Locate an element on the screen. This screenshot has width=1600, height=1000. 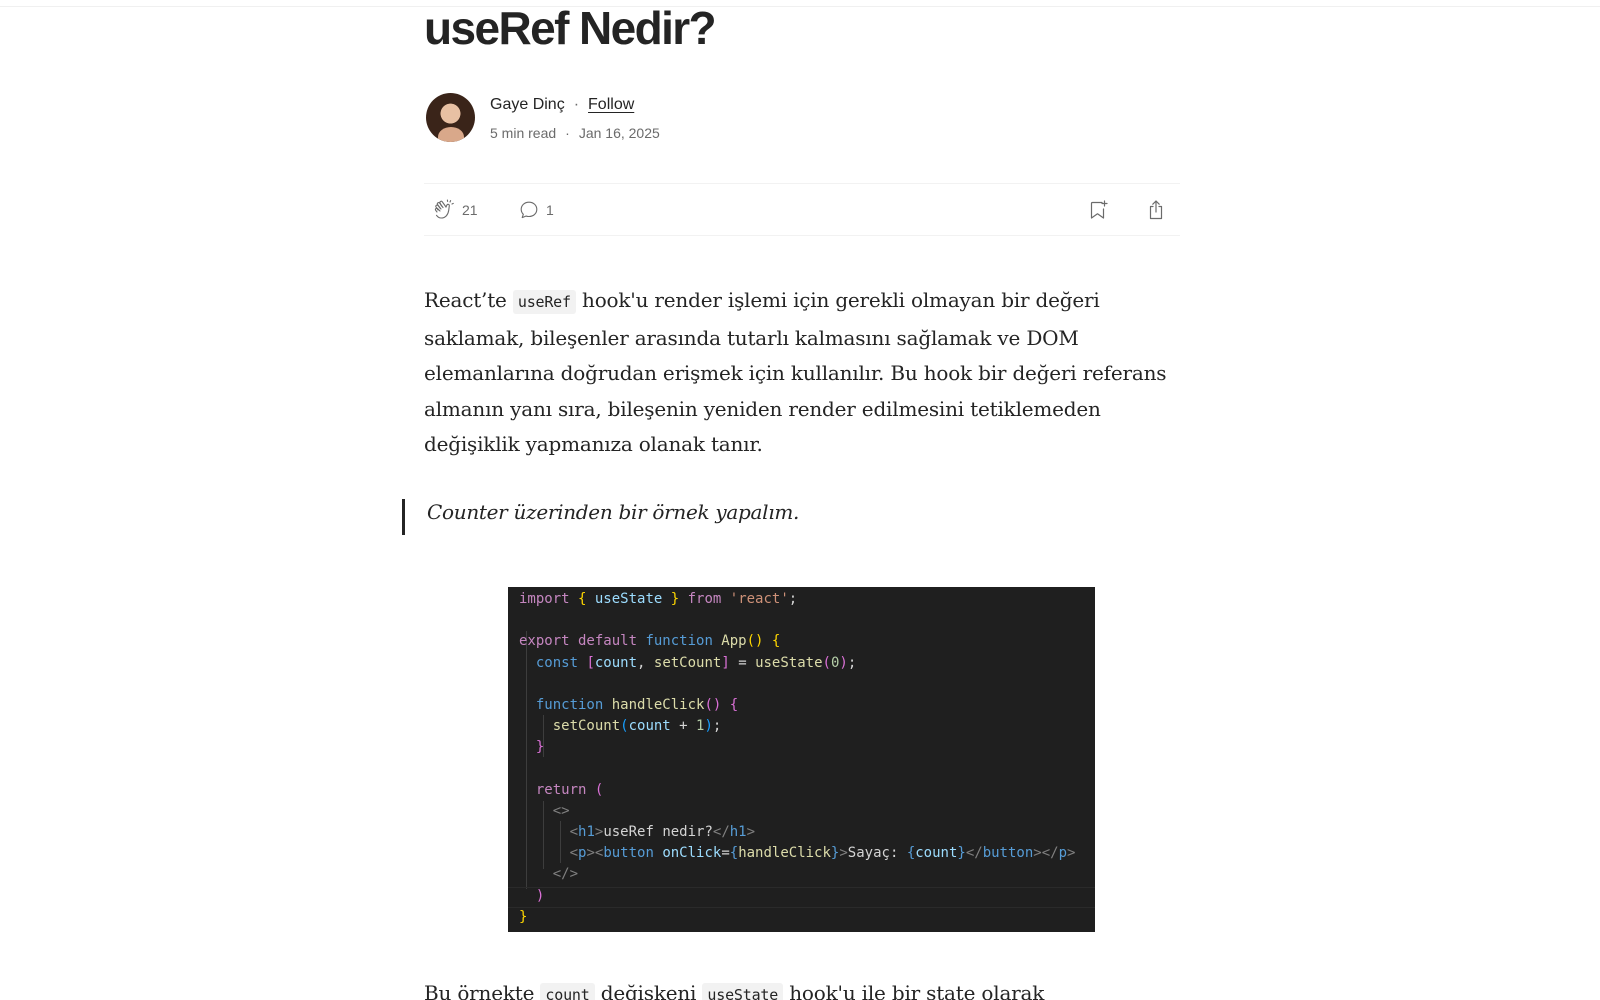
following-text-3: hook'u ile bir state olarak is located at coordinates (914, 990).